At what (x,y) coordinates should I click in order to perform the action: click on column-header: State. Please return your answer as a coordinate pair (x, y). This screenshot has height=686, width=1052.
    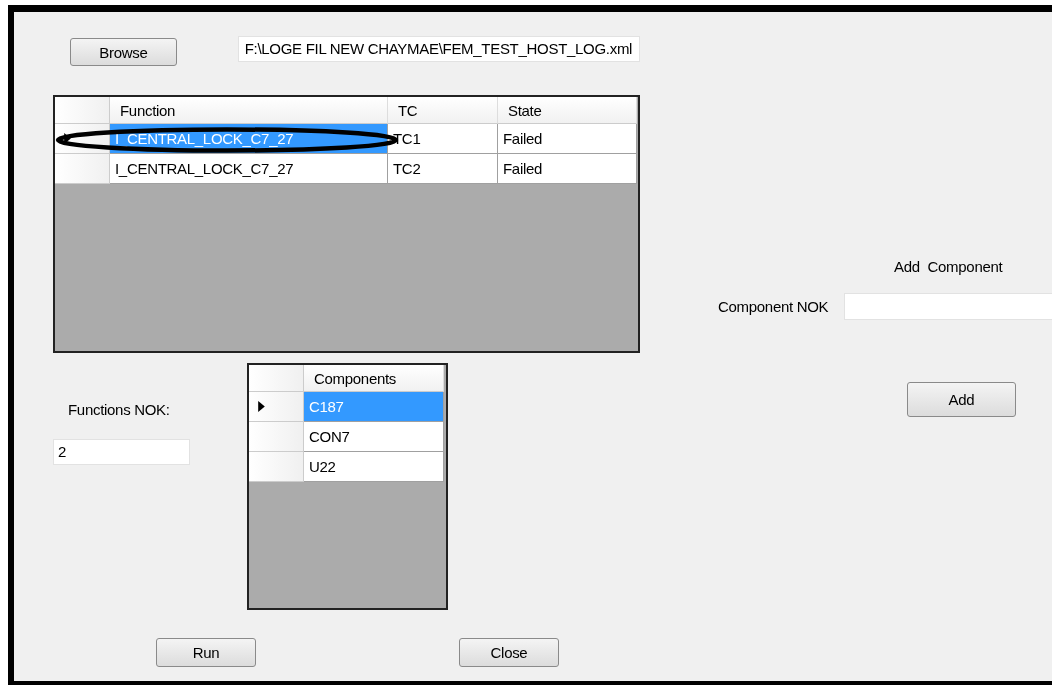
    Looking at the image, I should click on (567, 110).